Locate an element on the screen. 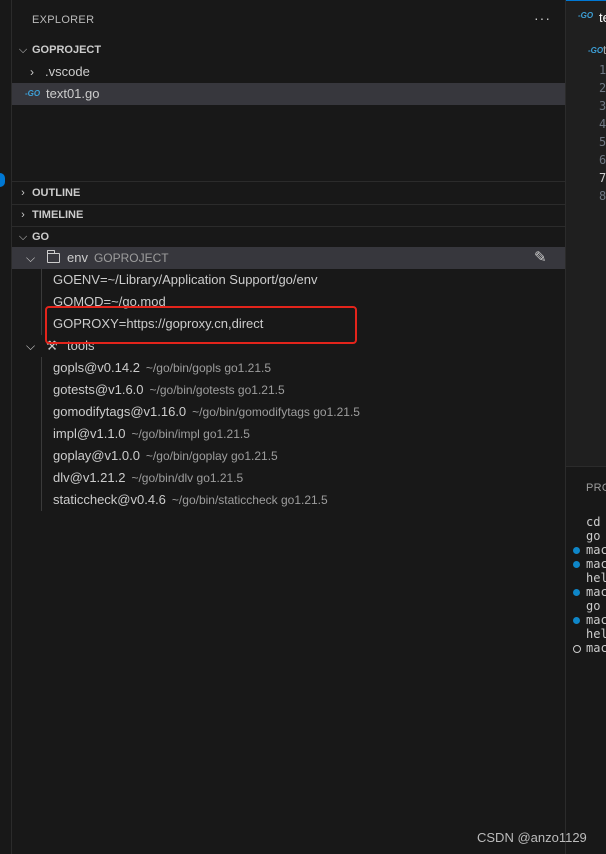 This screenshot has width=606, height=854. tool-item: goplay@v1.0.0 ~/go/bin/goplay go1.21.5 is located at coordinates (165, 456).